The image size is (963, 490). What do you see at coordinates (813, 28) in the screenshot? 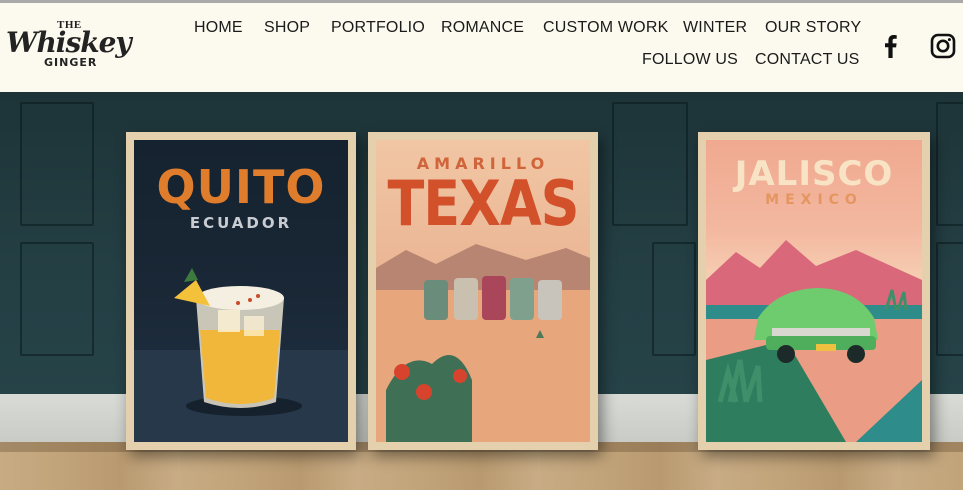
I see `nav-our-story: OUR STORY` at bounding box center [813, 28].